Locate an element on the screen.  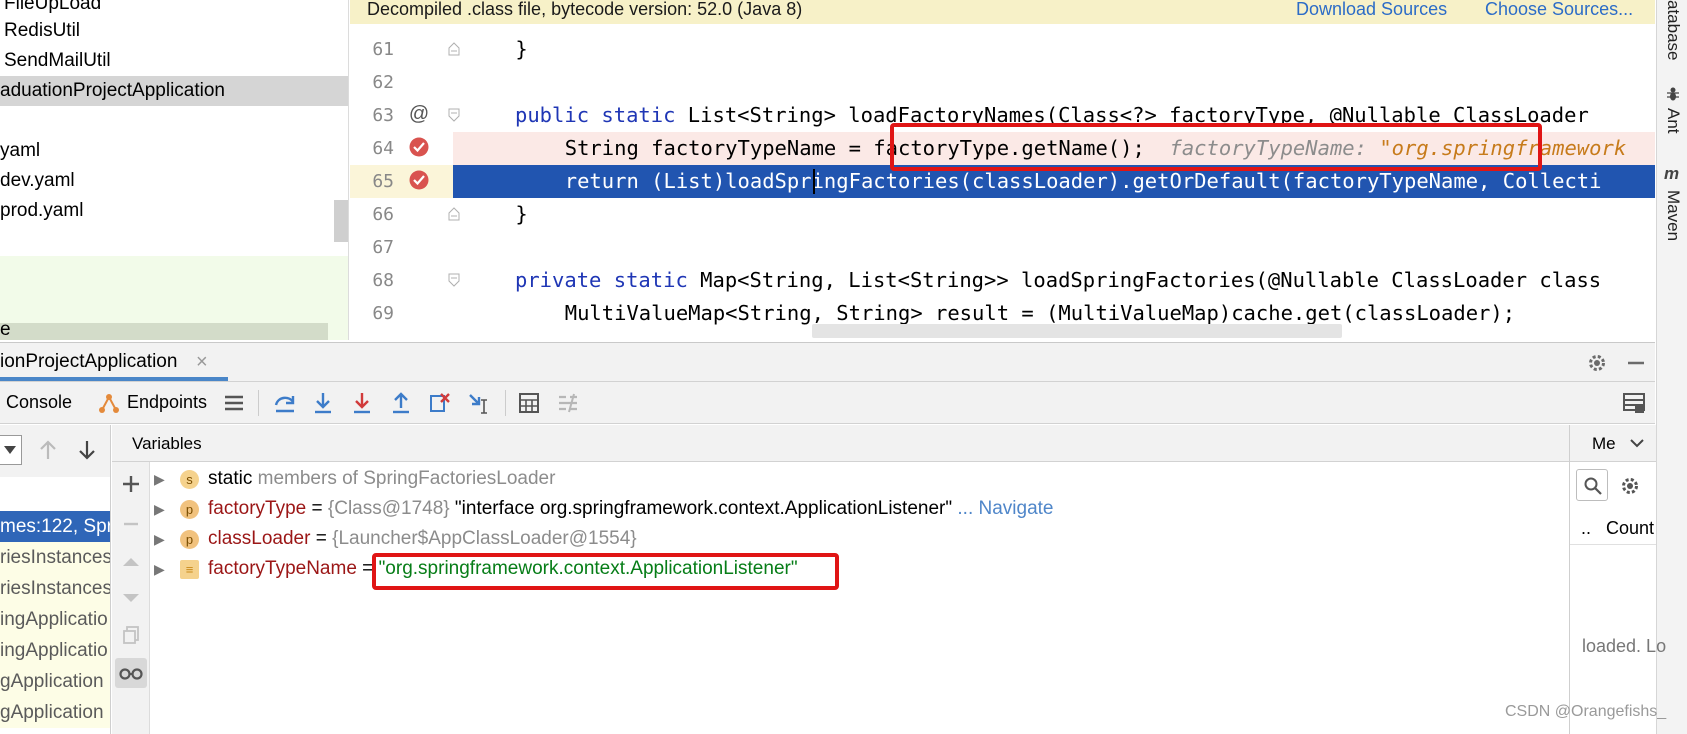
step-into-icon is located at coordinates (323, 403).